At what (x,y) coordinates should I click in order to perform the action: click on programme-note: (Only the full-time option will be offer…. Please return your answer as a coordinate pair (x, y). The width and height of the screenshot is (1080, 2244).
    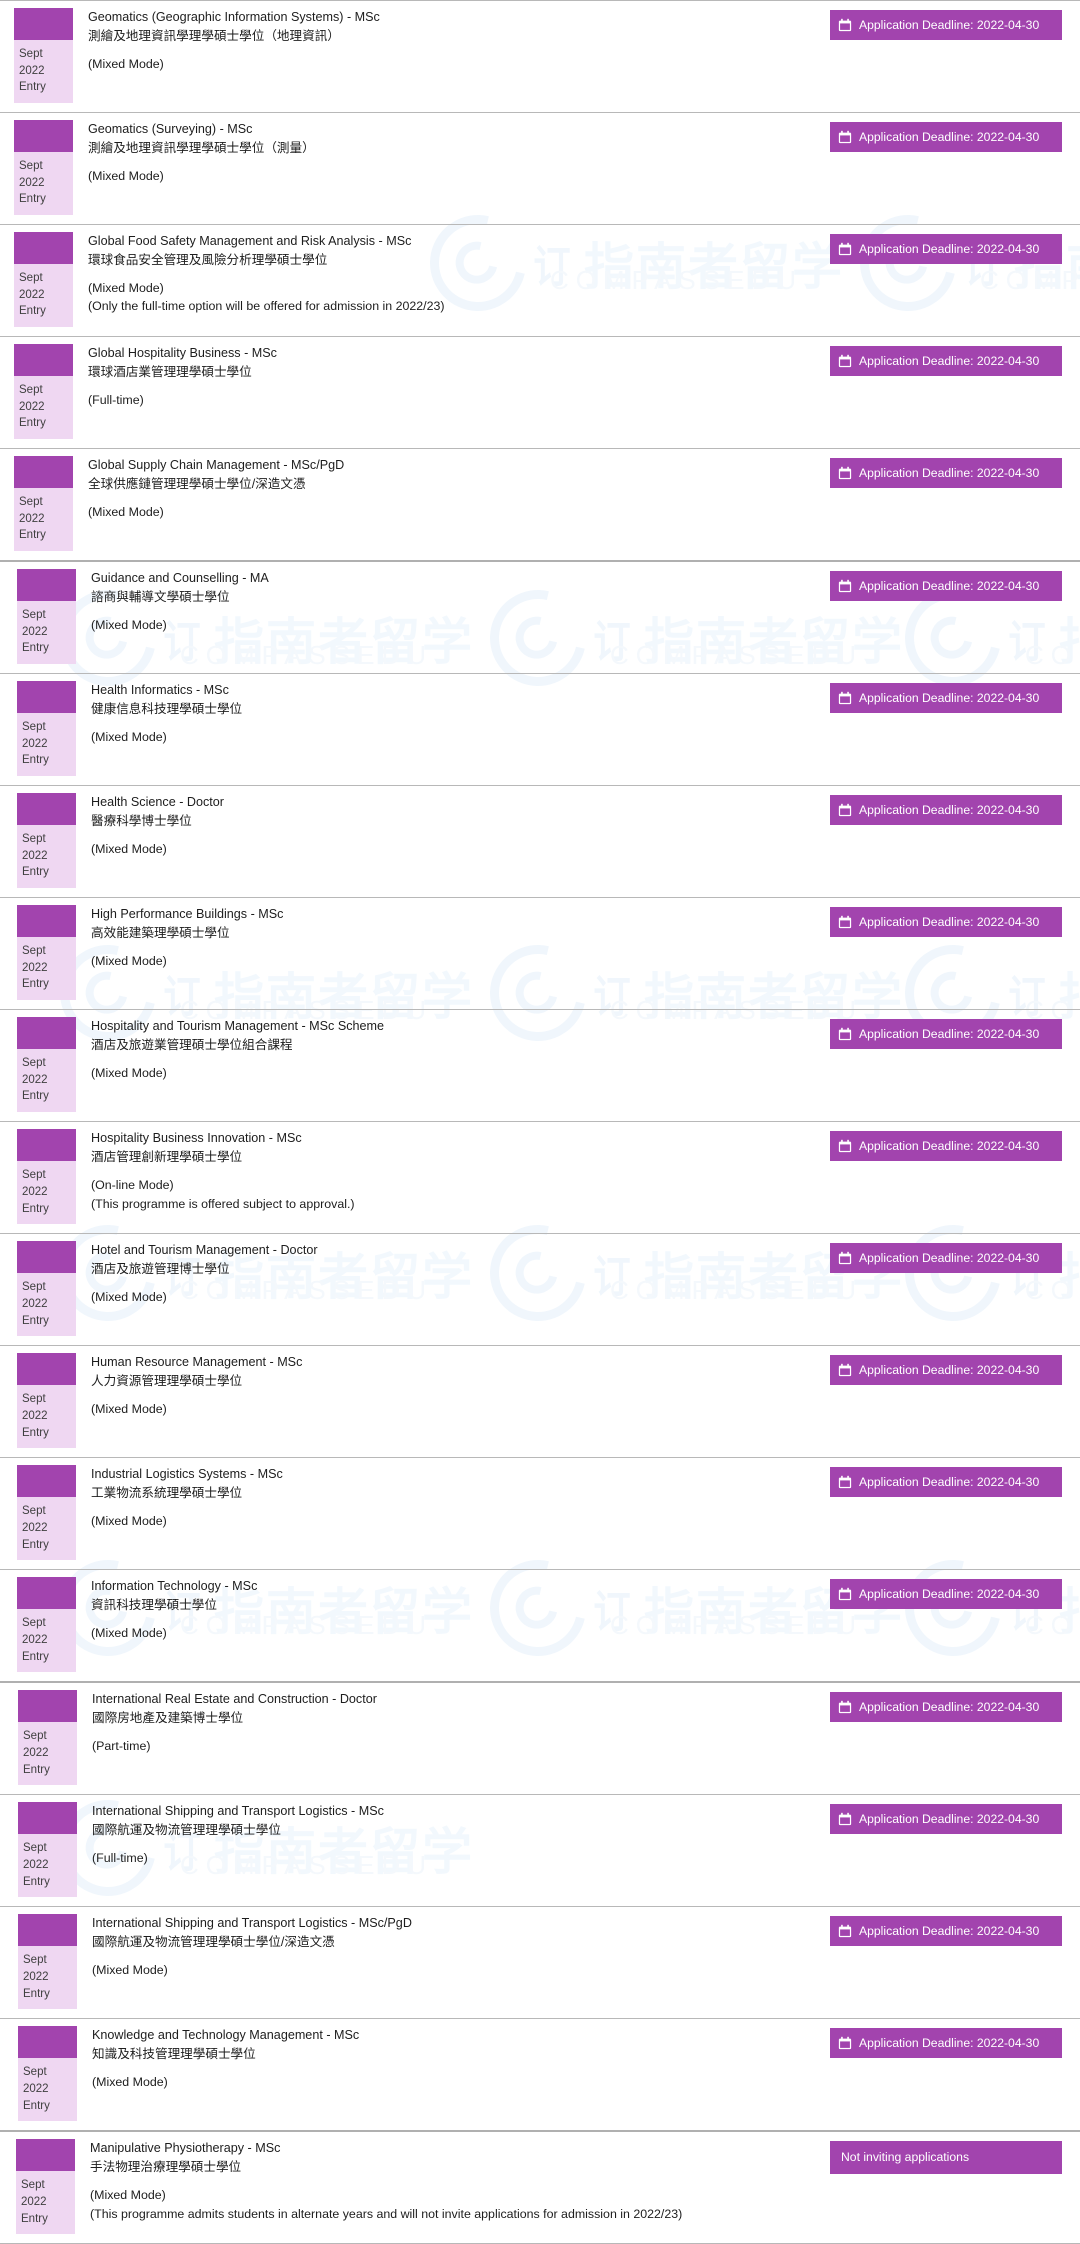
    Looking at the image, I should click on (266, 306).